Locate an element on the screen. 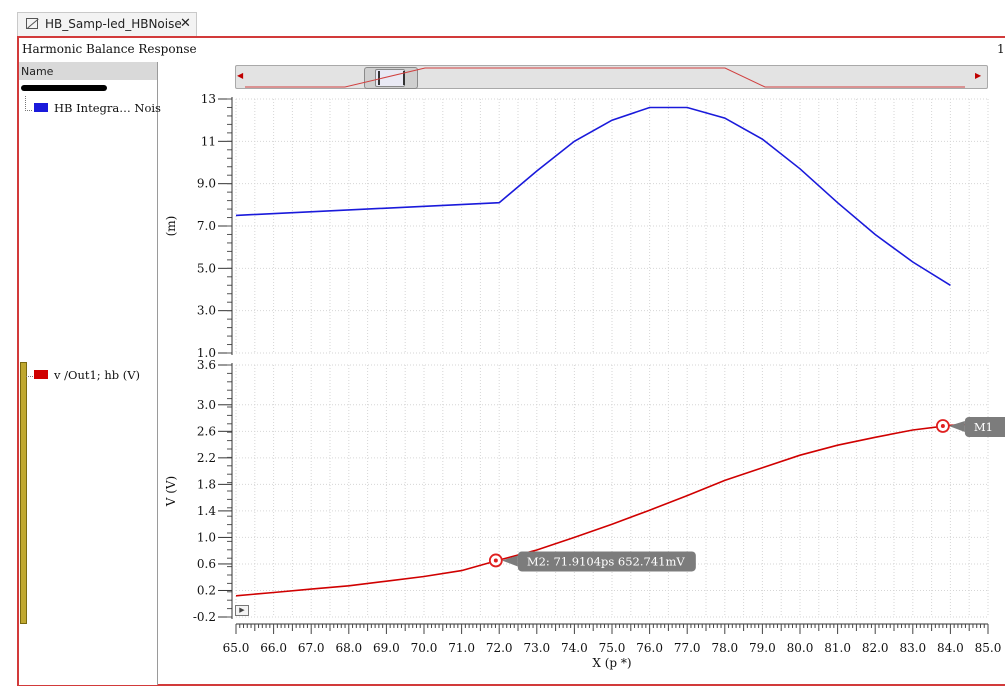 This screenshot has width=1005, height=687. x-tick-label: 83.0 is located at coordinates (912, 648).